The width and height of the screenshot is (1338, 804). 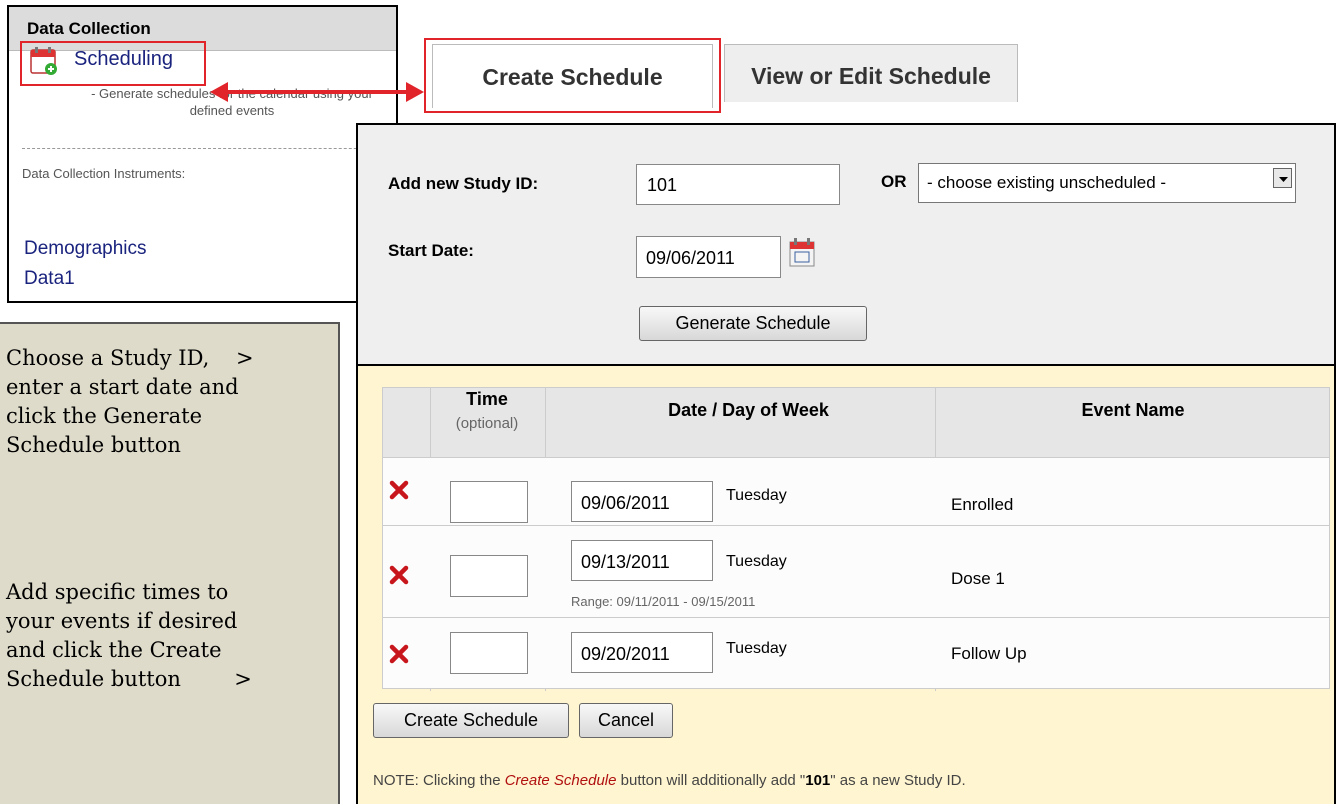 I want to click on event-name: Dose 1, so click(x=978, y=578).